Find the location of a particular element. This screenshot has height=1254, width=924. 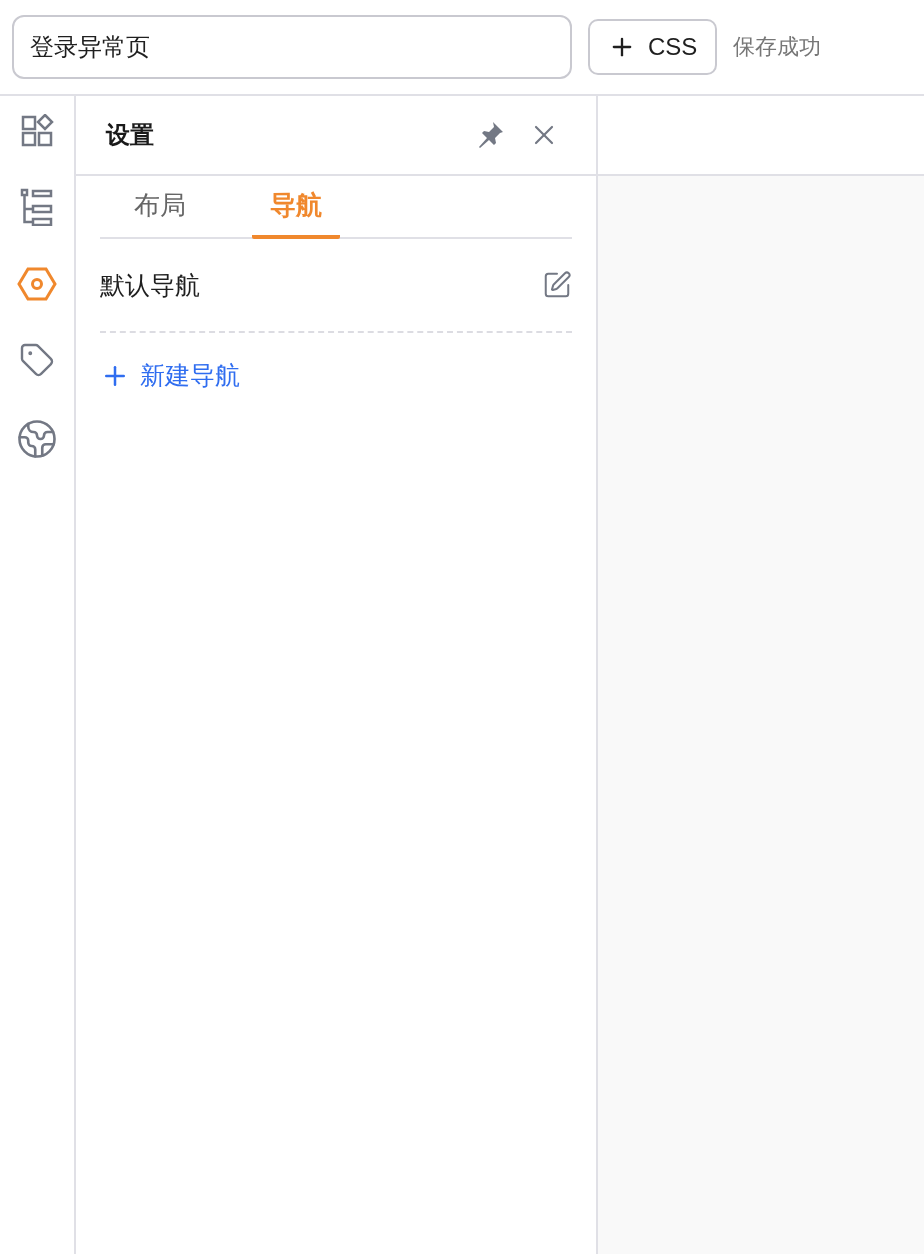

settings-icon is located at coordinates (37, 284).